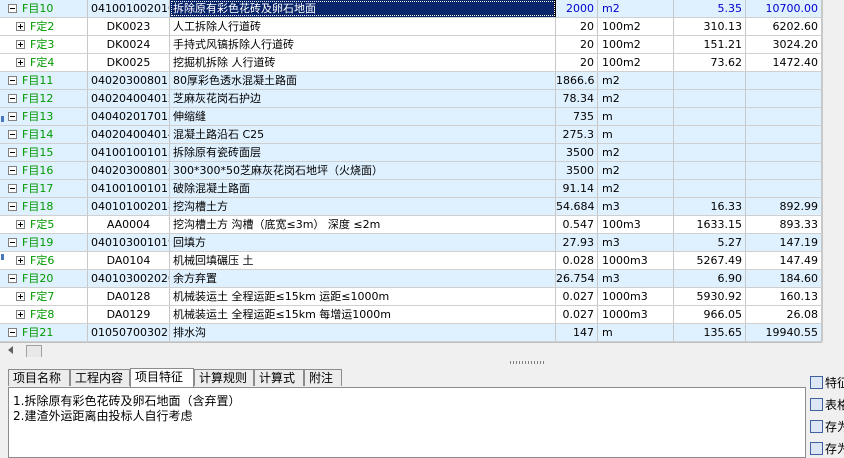  Describe the element at coordinates (44, 296) in the screenshot. I see `tree-cell: F定7` at that location.